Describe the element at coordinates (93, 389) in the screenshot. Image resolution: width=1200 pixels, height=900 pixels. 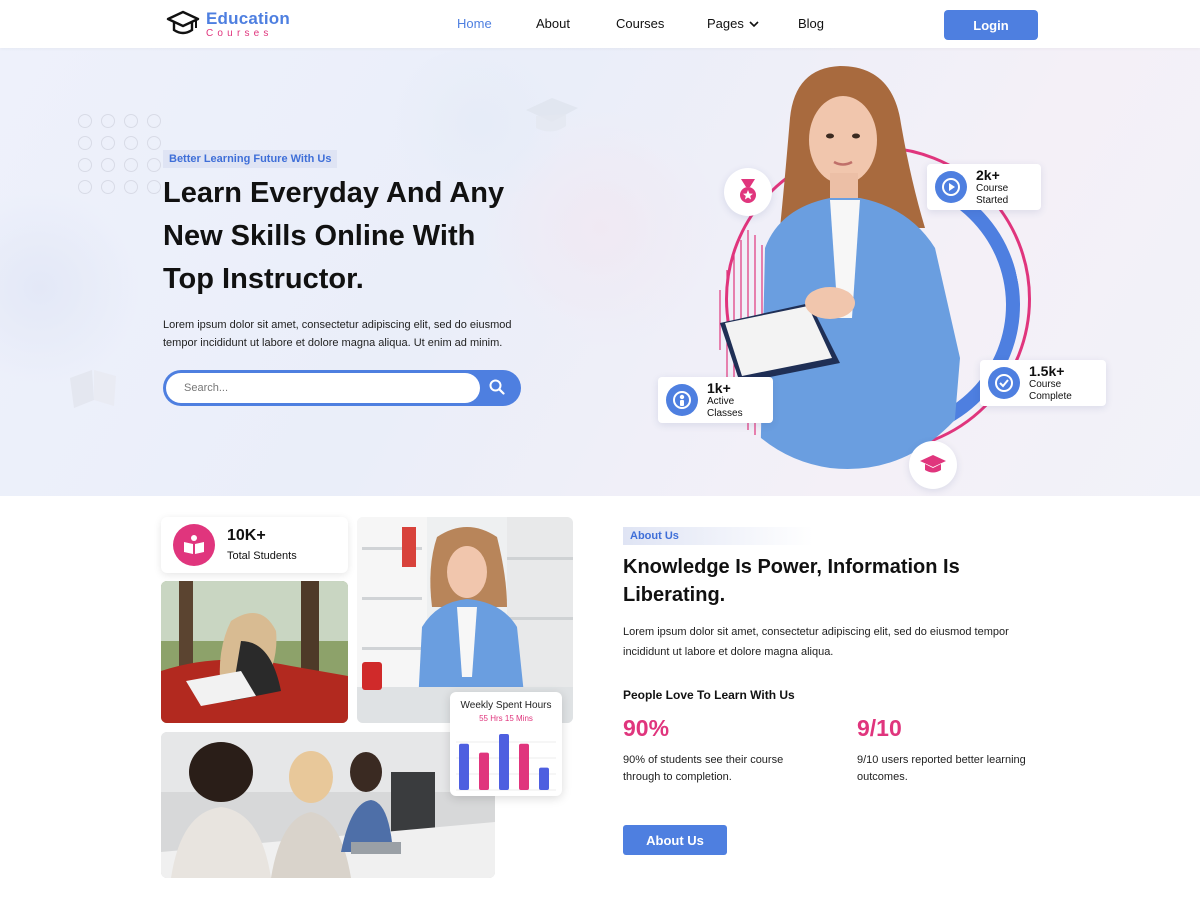
I see `book-icon` at that location.